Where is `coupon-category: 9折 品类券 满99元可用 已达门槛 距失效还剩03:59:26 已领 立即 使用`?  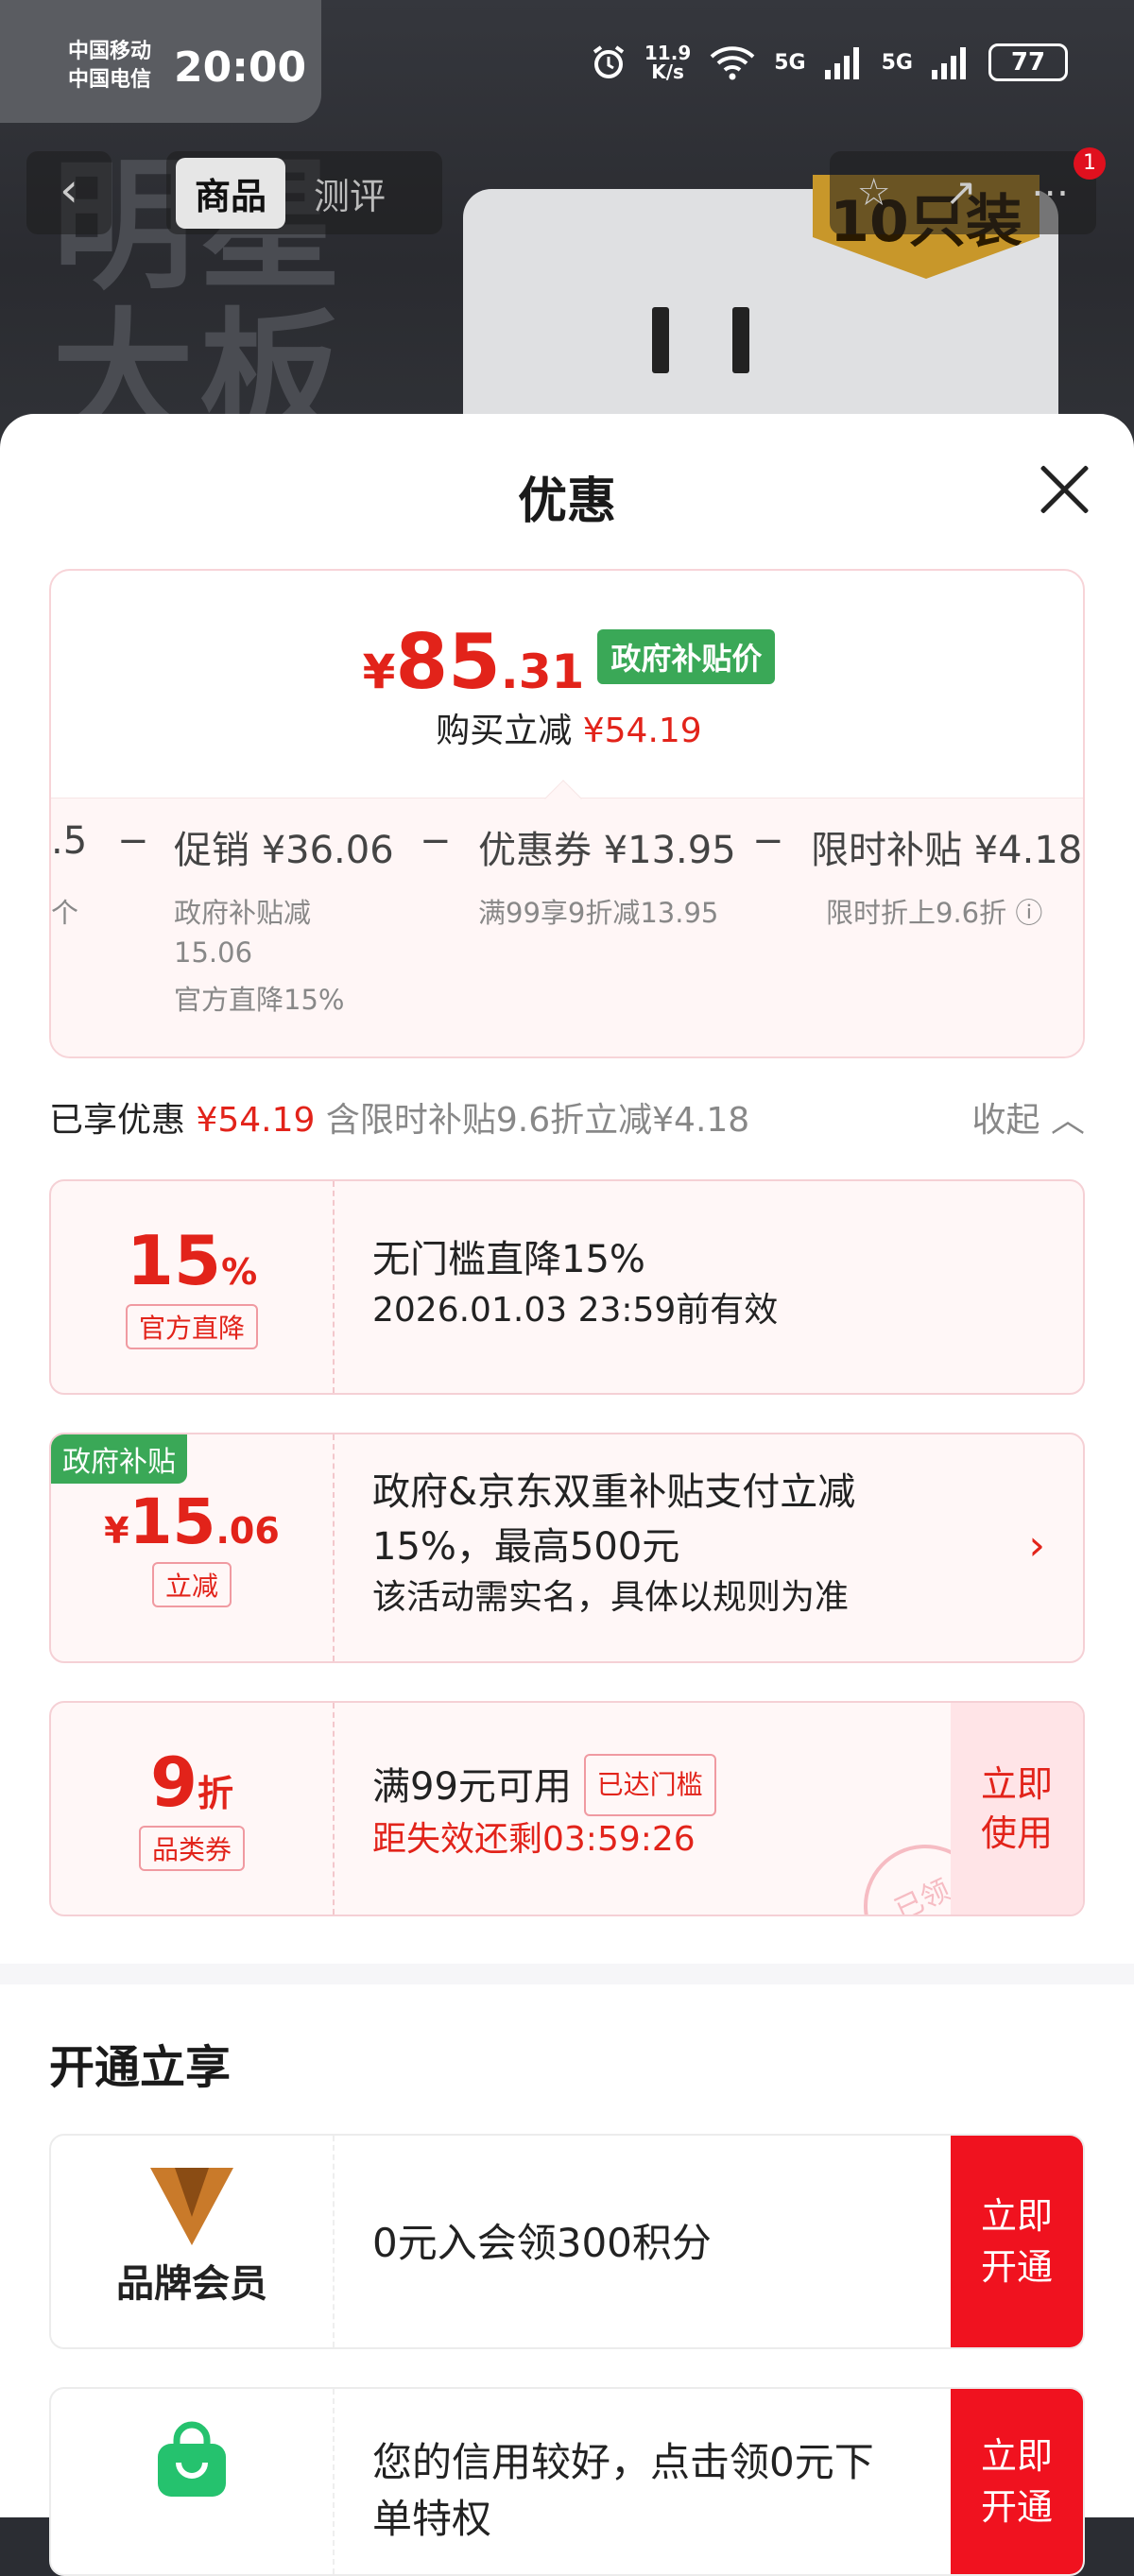
coupon-category: 9折 品类券 满99元可用 已达门槛 距失效还剩03:59:26 已领 立即 使用 is located at coordinates (567, 1808).